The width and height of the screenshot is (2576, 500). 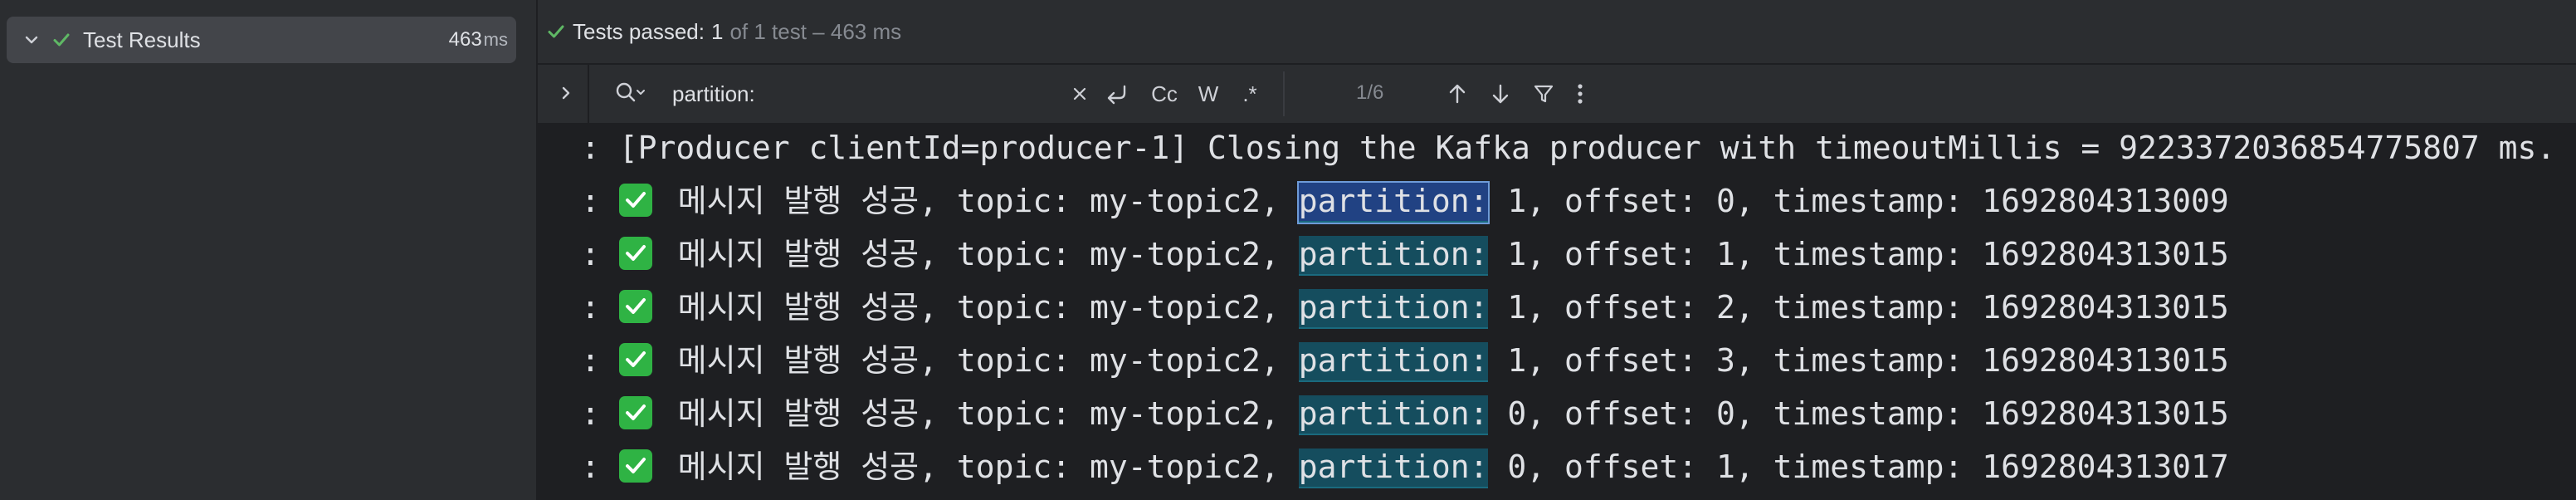 I want to click on chevron-down-icon, so click(x=32, y=40).